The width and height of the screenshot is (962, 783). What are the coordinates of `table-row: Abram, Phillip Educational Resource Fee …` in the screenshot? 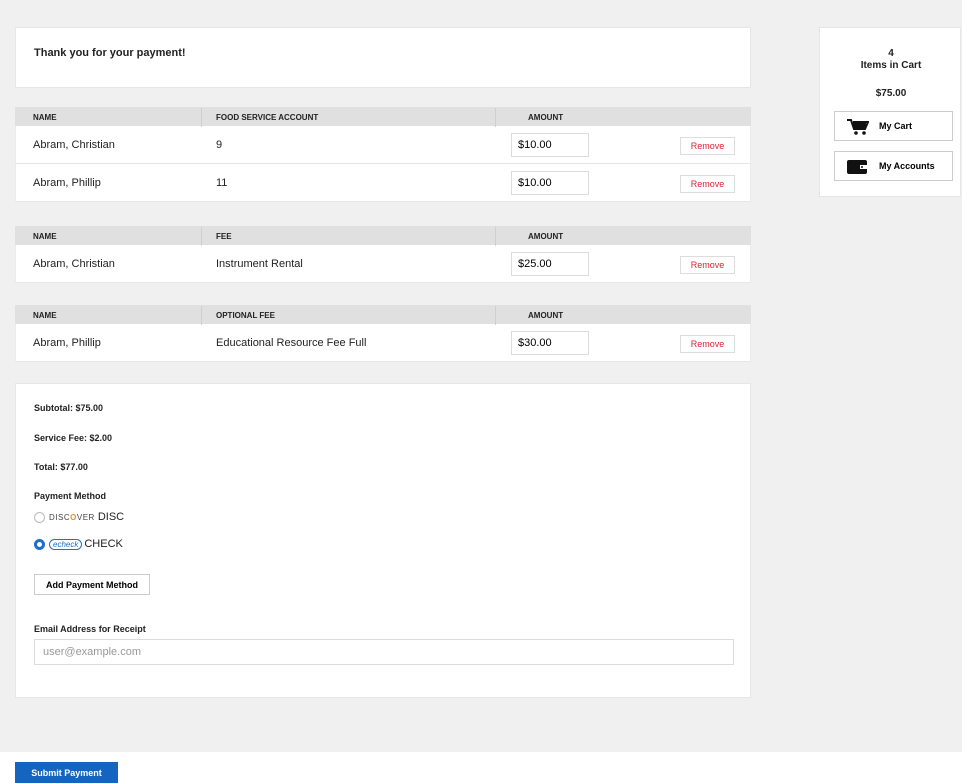 It's located at (383, 343).